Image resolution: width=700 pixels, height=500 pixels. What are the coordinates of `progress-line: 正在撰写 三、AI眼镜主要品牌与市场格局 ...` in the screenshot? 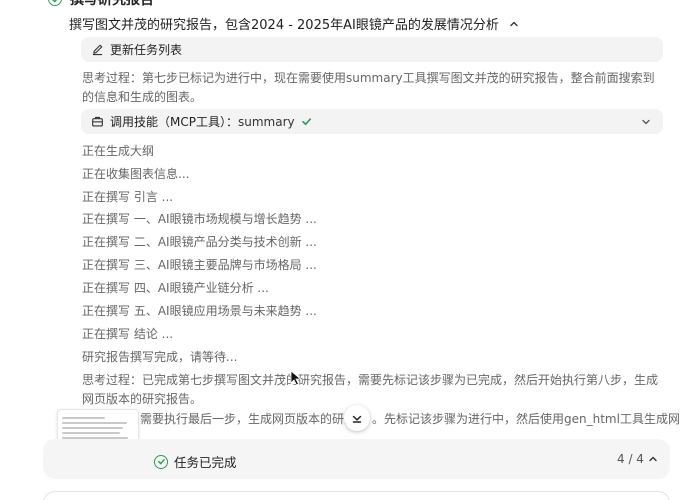 It's located at (199, 265).